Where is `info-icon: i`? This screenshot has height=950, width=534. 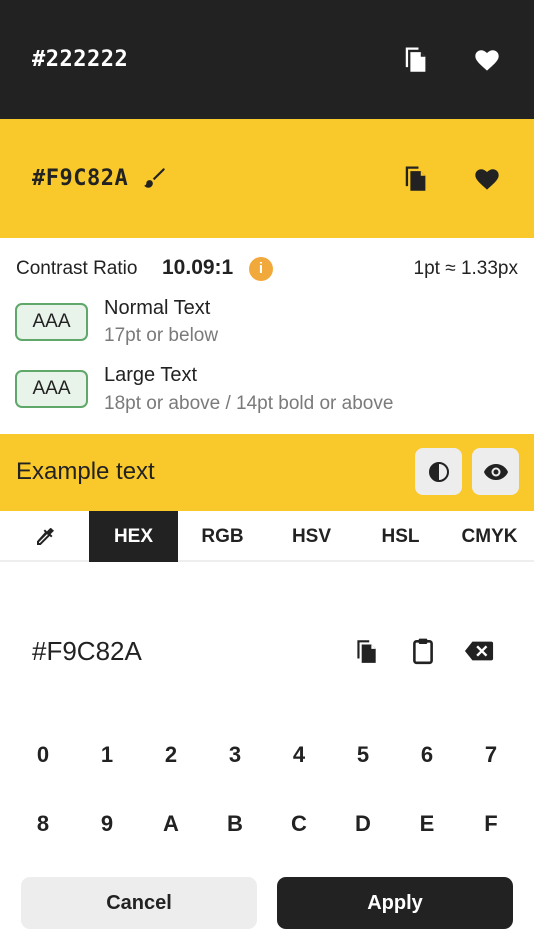
info-icon: i is located at coordinates (261, 269).